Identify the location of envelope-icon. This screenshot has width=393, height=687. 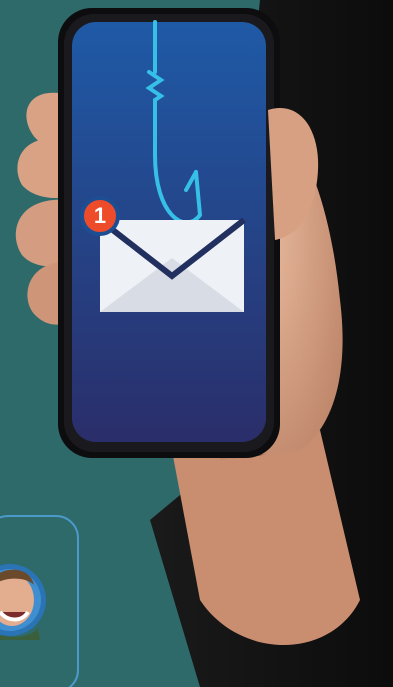
(172, 264).